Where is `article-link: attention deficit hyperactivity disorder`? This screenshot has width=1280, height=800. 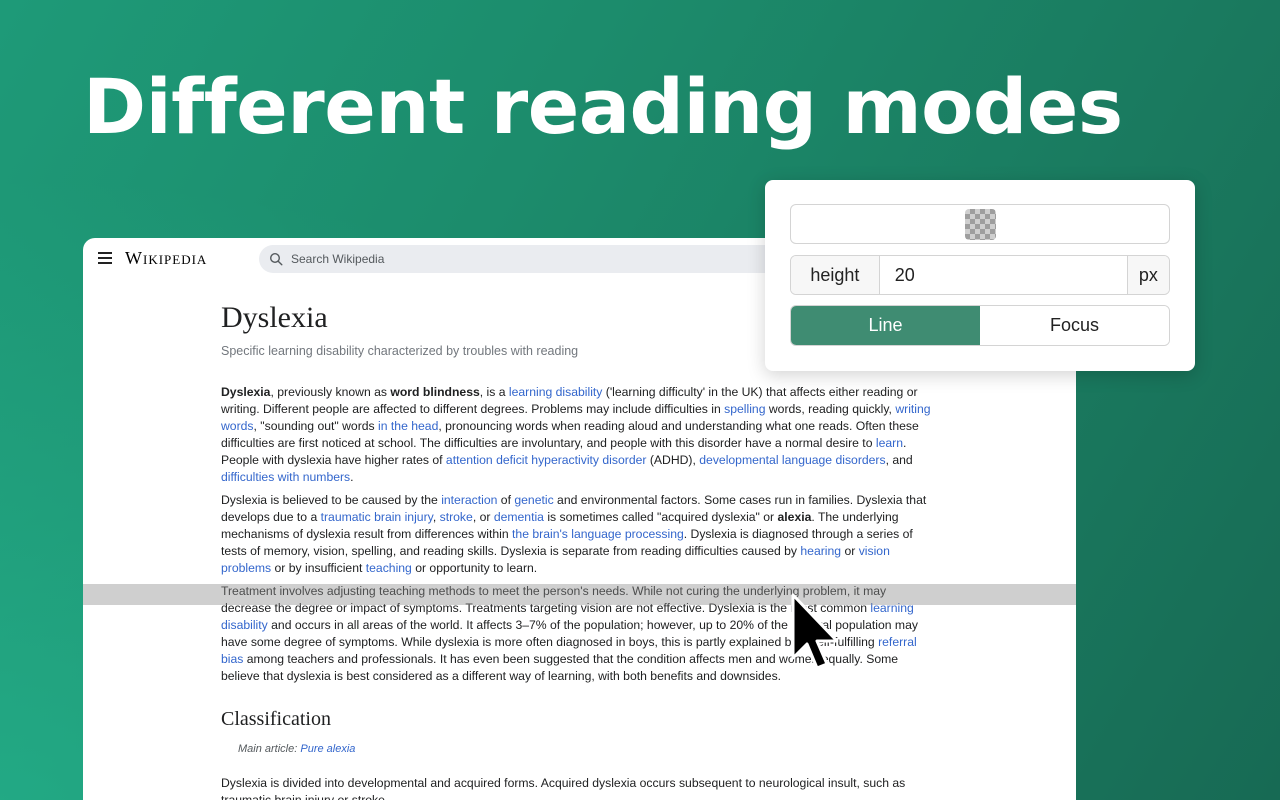 article-link: attention deficit hyperactivity disorder is located at coordinates (546, 460).